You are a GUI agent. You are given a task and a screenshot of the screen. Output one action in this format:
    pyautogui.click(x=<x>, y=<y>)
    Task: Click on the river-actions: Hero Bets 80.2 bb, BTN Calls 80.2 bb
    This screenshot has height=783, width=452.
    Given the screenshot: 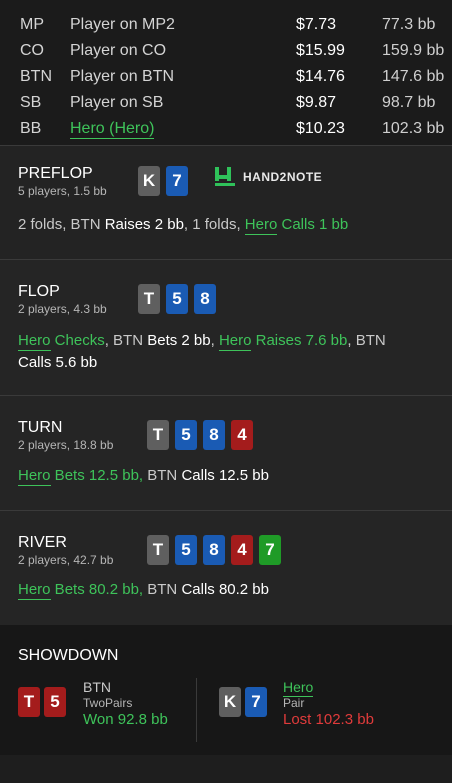 What is the action you would take?
    pyautogui.click(x=226, y=590)
    